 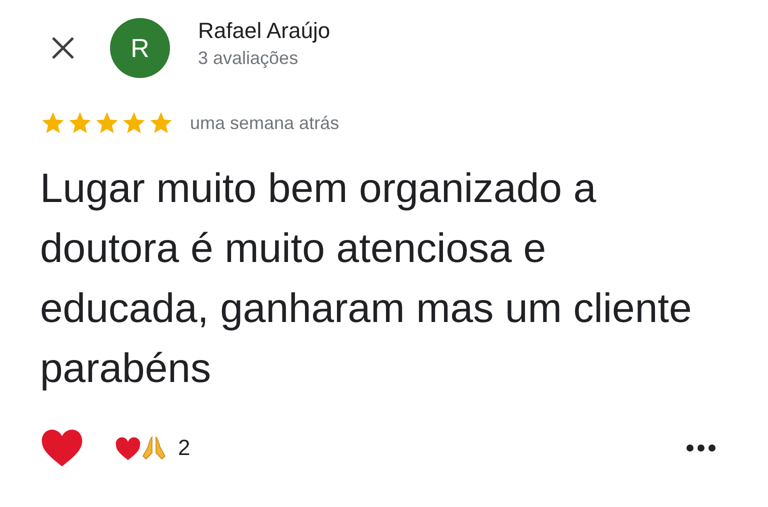 I want to click on avatar: R, so click(x=140, y=48).